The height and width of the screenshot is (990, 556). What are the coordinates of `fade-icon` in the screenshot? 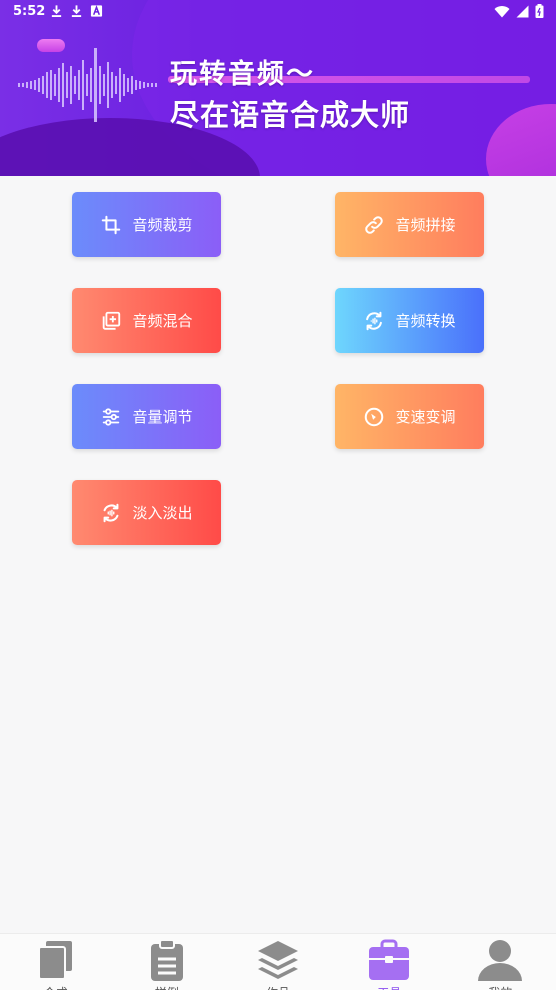 It's located at (111, 512).